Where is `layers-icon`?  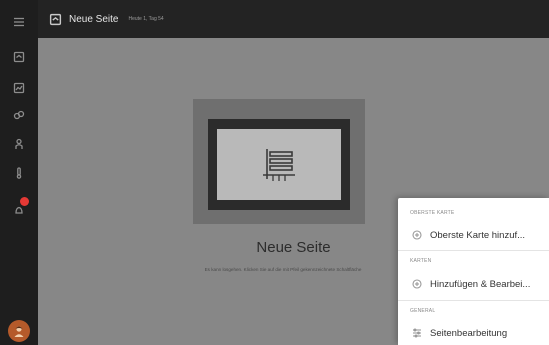
layers-icon is located at coordinates (19, 88).